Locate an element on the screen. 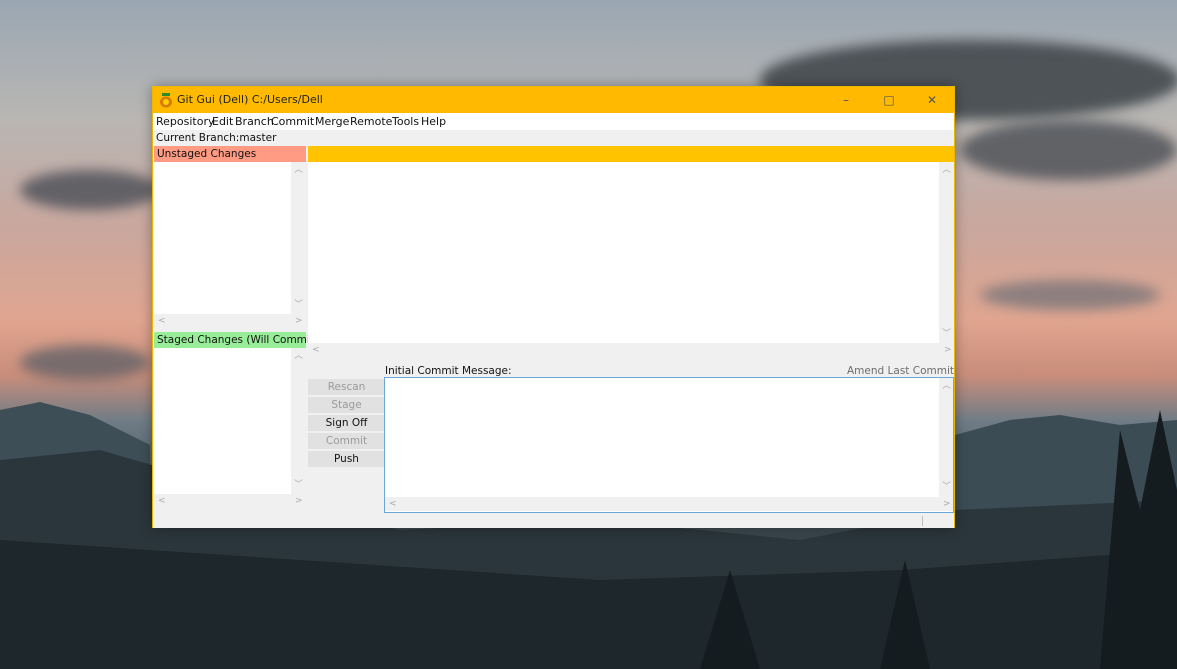  staged-horizontal-scrollbar: < > is located at coordinates (229, 501).